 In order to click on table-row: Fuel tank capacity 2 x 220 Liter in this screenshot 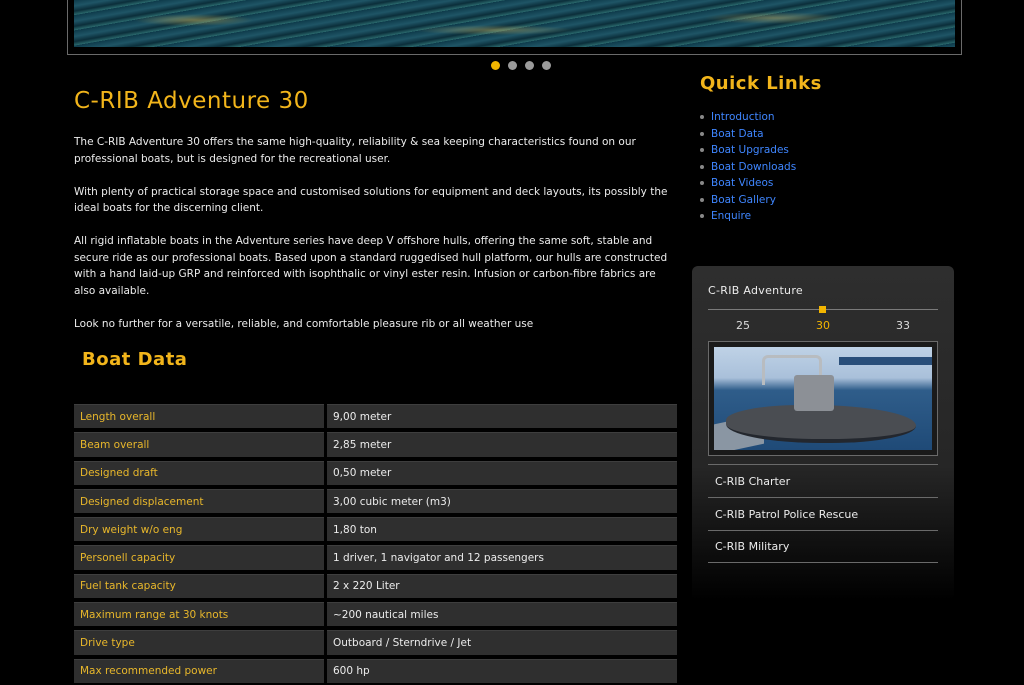, I will do `click(375, 586)`.